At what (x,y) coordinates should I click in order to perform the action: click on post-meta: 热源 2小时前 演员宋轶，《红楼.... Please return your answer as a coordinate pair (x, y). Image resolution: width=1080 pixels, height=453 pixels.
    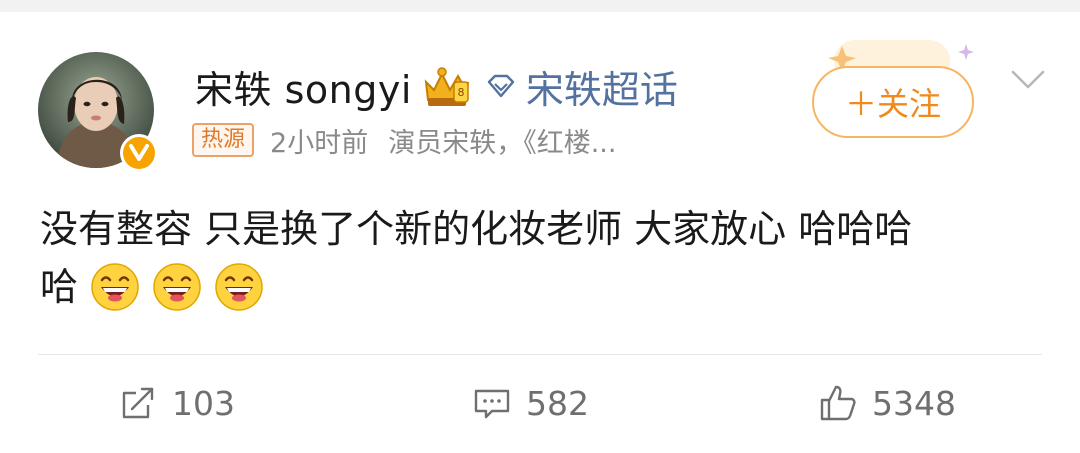
    Looking at the image, I should click on (404, 140).